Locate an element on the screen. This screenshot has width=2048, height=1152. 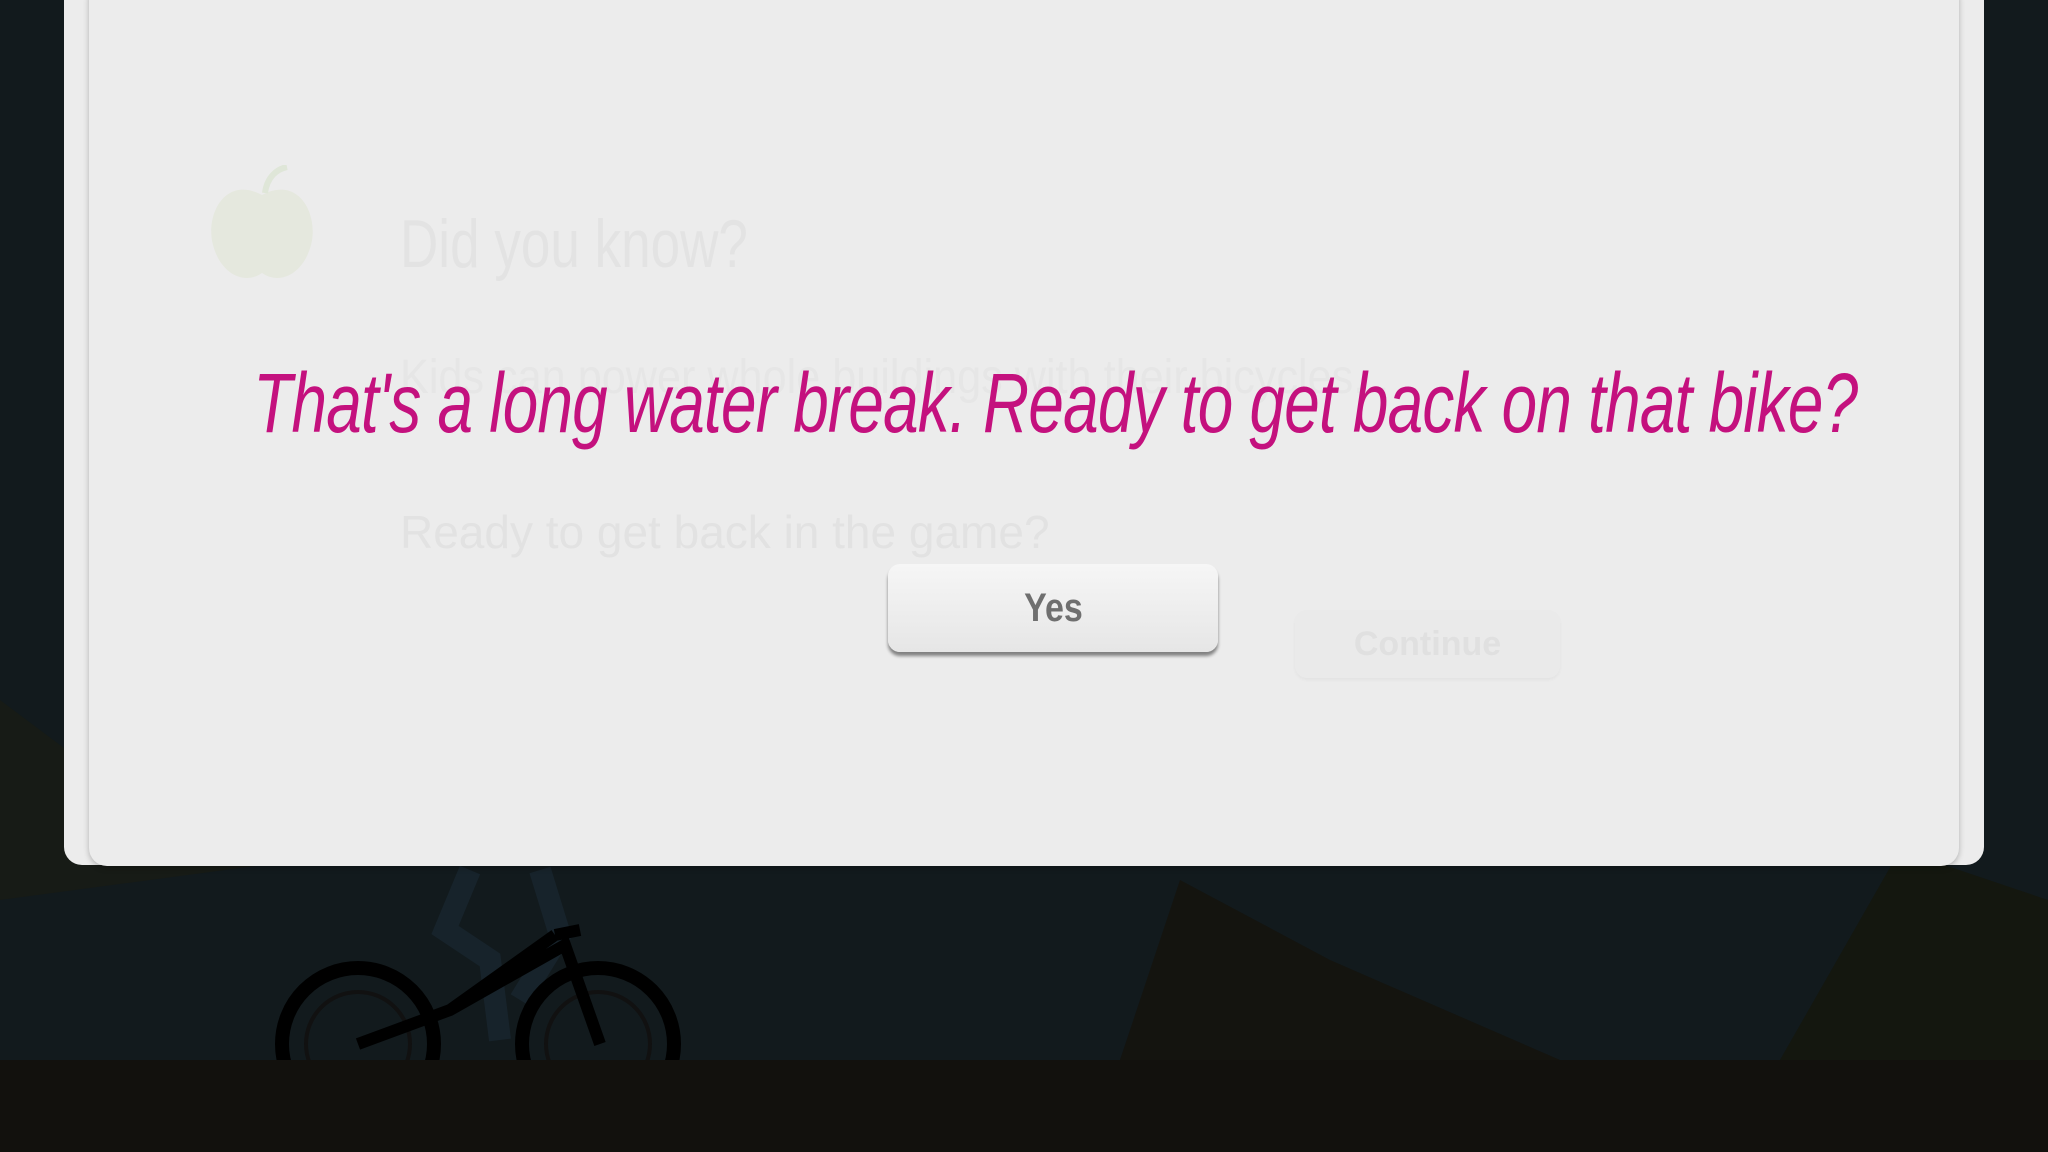
yes-button-label: Yes is located at coordinates (1053, 607).